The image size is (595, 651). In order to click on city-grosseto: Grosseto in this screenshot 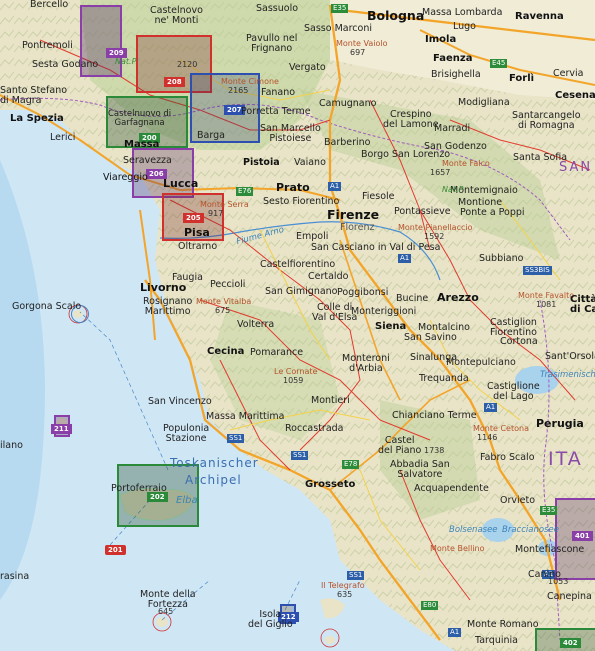, I will do `click(330, 485)`.